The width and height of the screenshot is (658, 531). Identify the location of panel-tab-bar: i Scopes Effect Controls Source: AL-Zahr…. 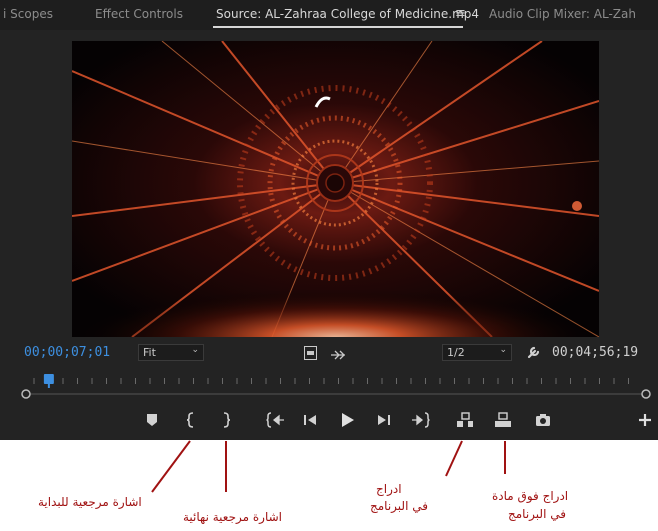
(329, 15).